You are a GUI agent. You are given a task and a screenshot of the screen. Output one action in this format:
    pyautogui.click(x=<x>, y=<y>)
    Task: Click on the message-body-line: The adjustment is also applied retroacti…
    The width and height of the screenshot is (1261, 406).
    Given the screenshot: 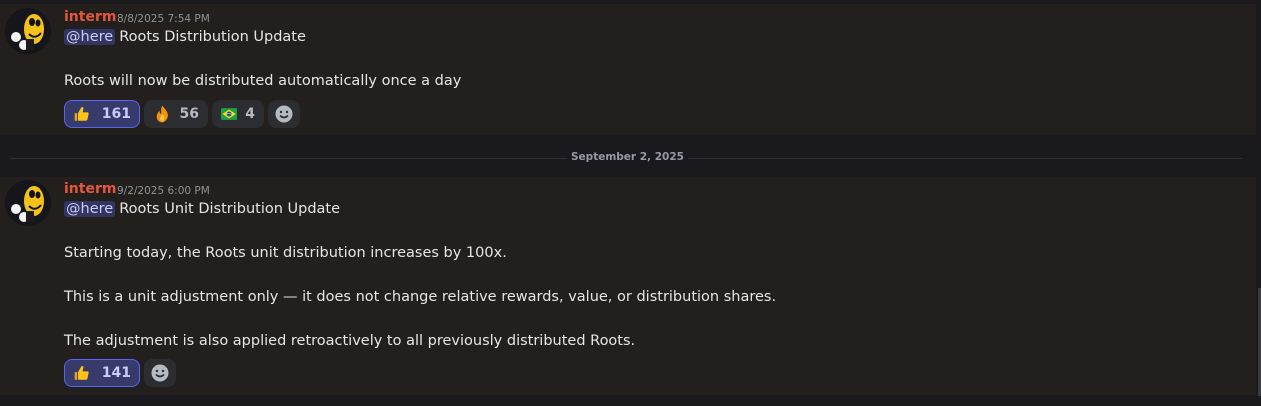 What is the action you would take?
    pyautogui.click(x=350, y=341)
    